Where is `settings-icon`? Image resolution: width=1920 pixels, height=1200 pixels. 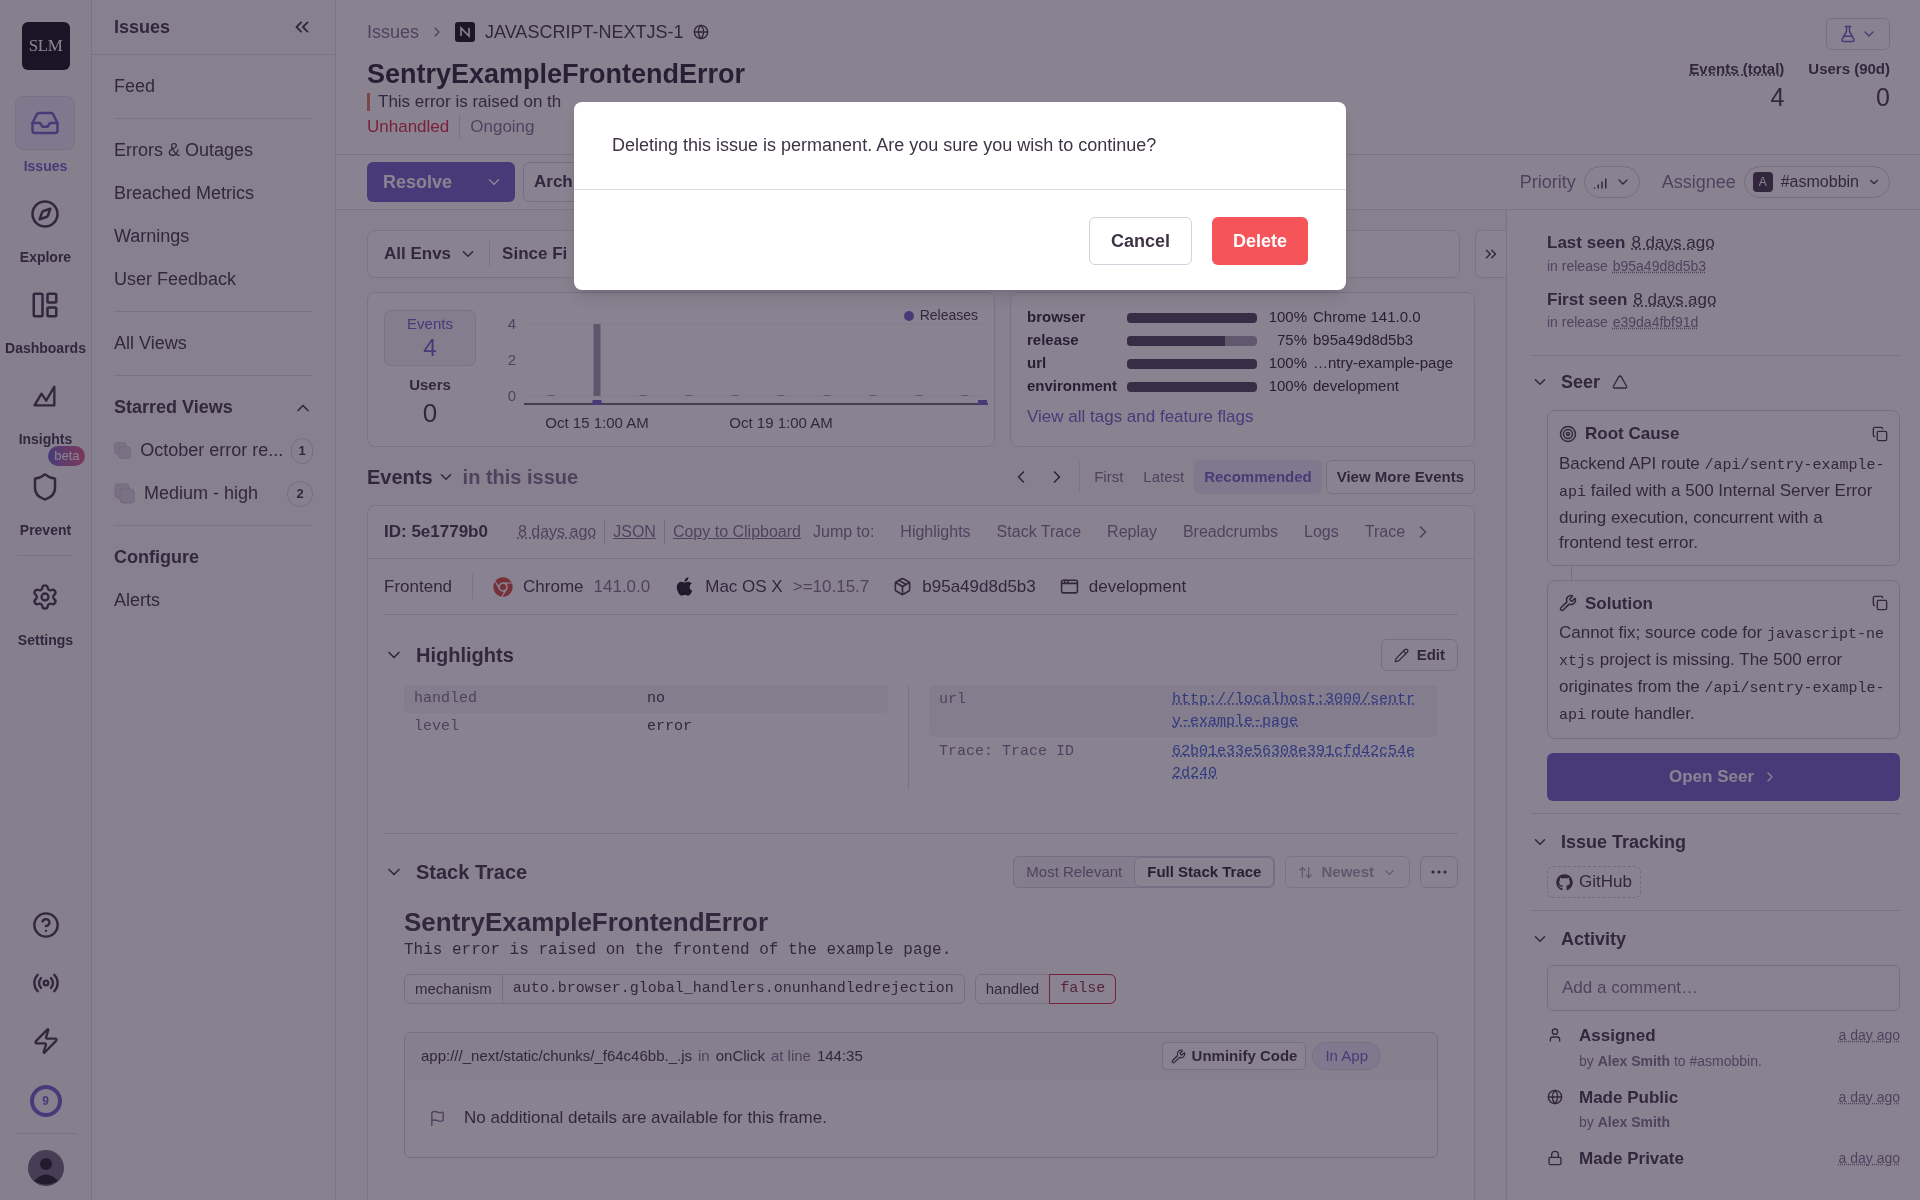
settings-icon is located at coordinates (45, 597).